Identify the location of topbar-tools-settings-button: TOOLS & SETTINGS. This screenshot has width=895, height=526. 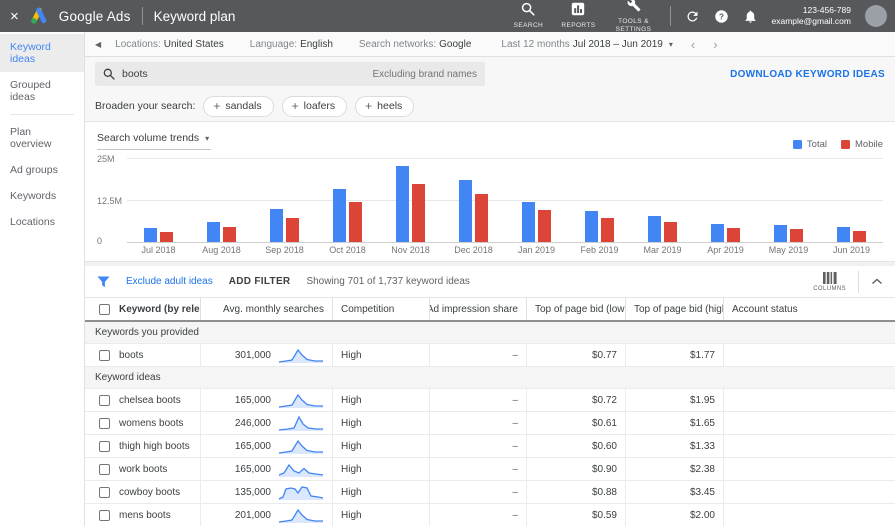
(634, 17).